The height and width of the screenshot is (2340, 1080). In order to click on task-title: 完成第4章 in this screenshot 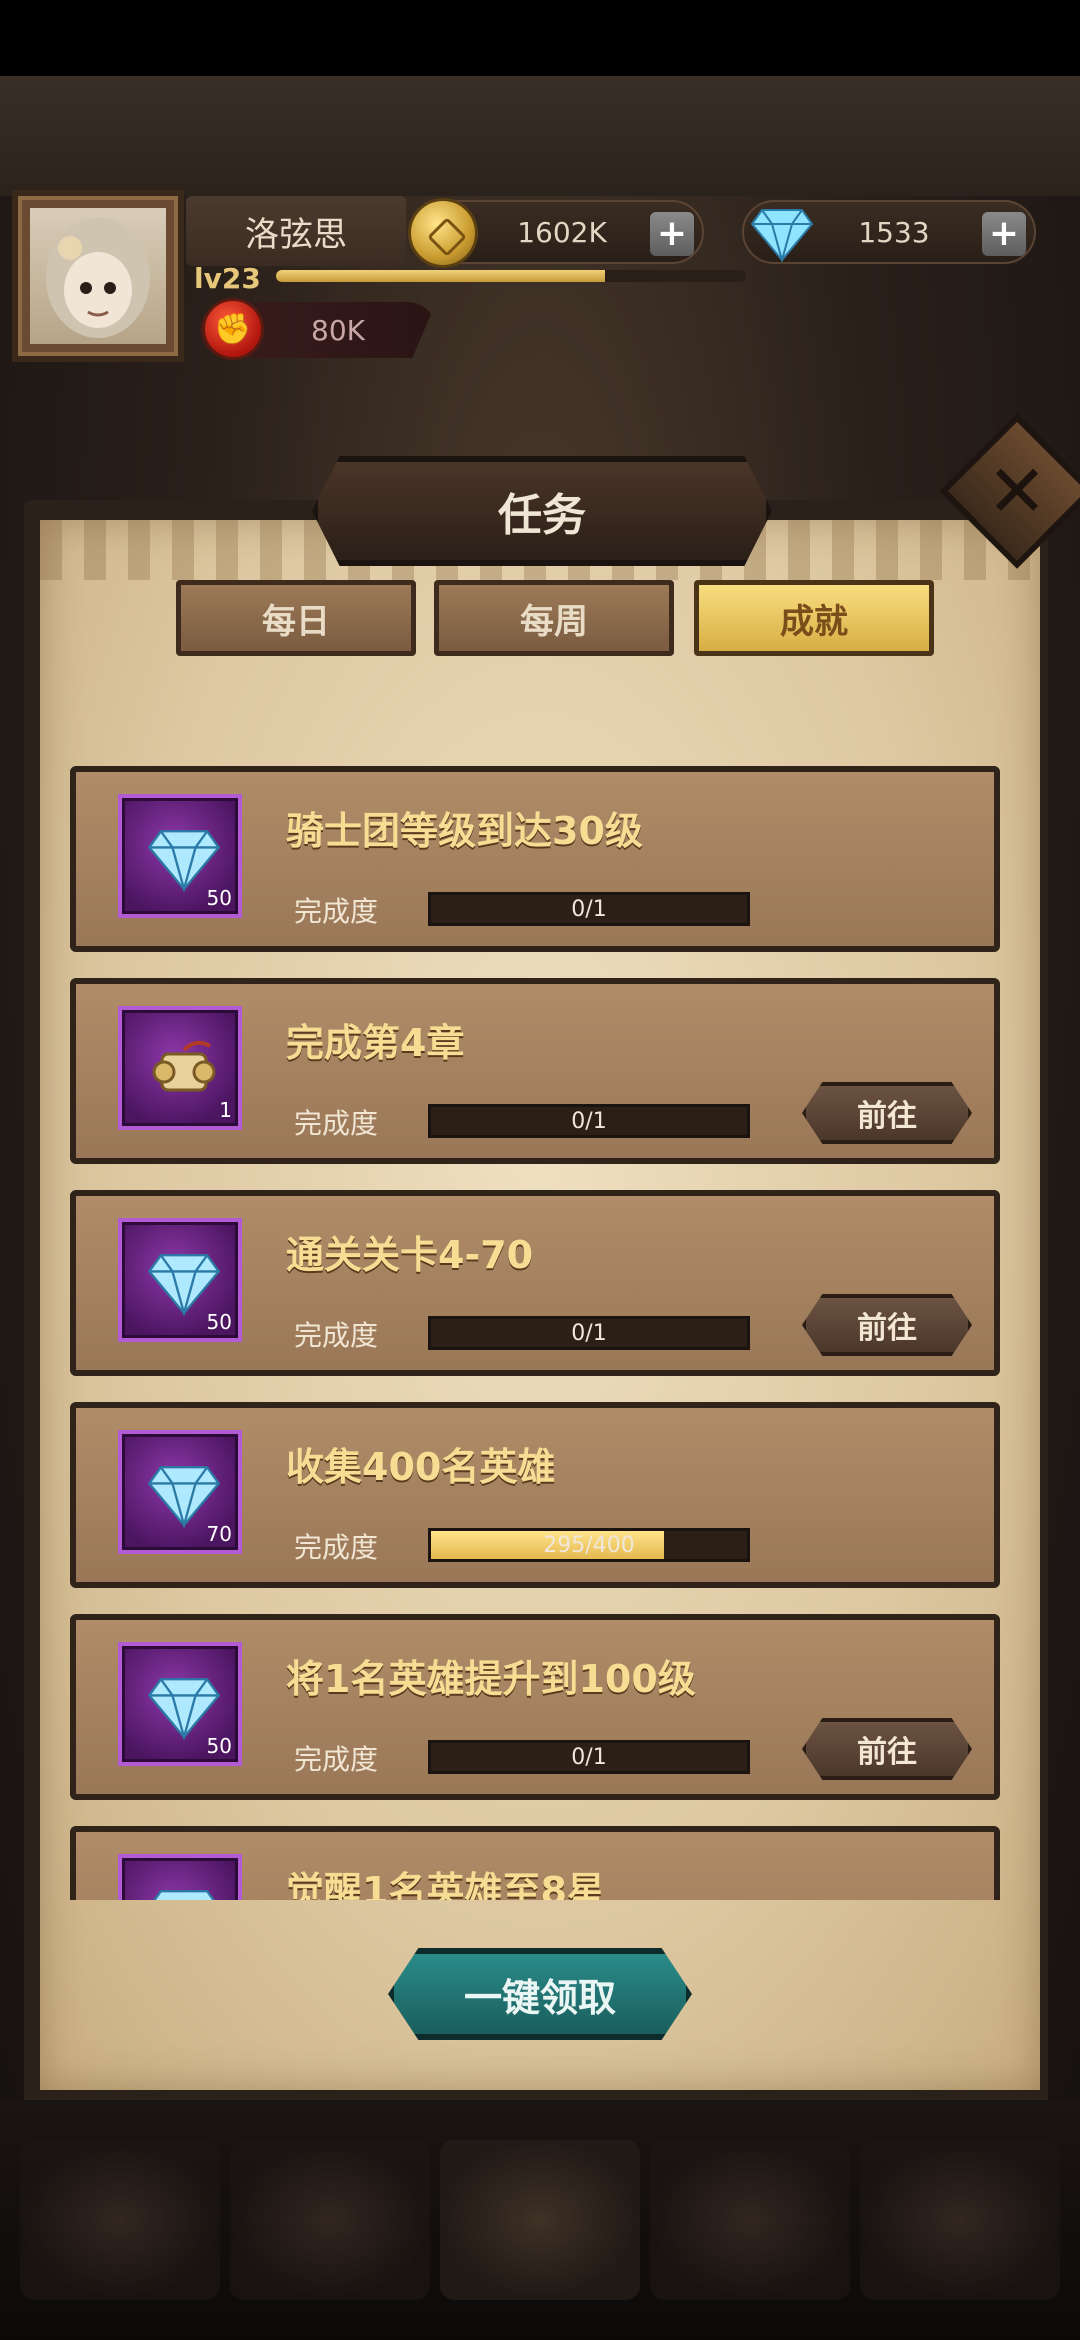, I will do `click(375, 1043)`.